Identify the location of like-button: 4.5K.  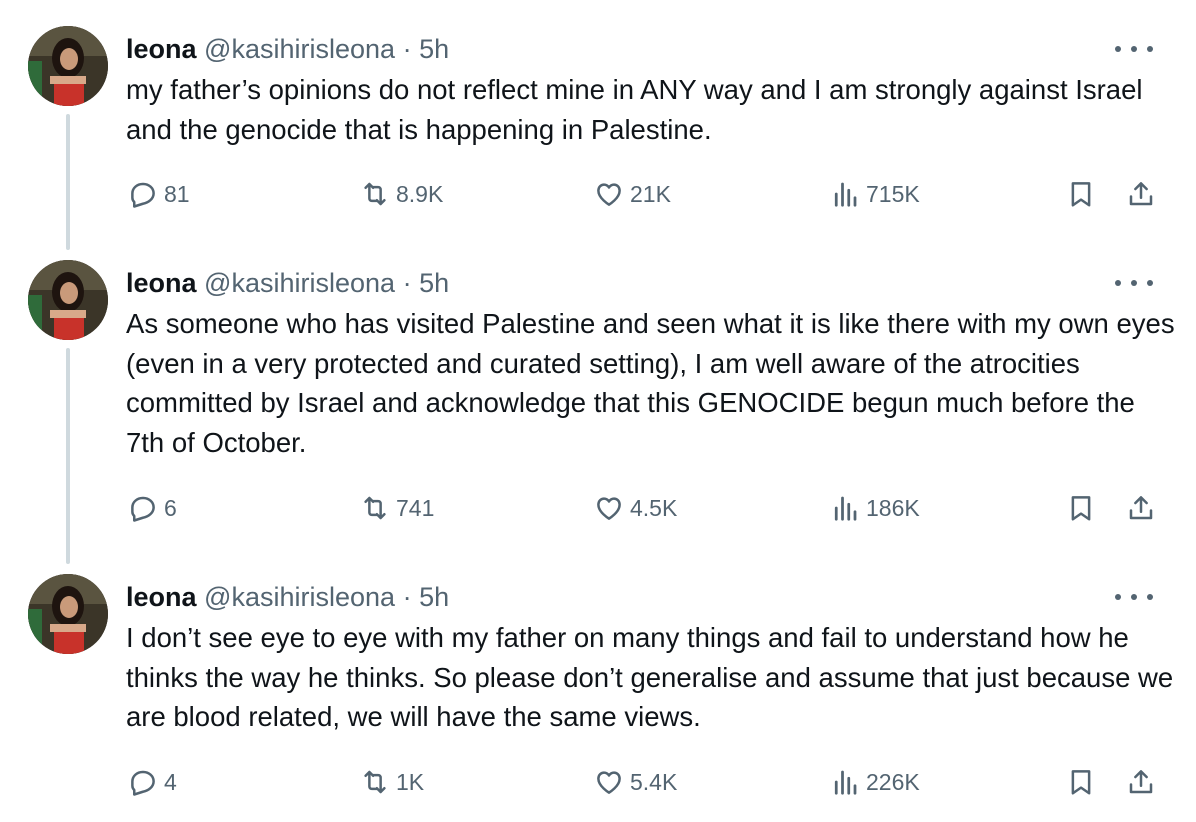
(635, 508).